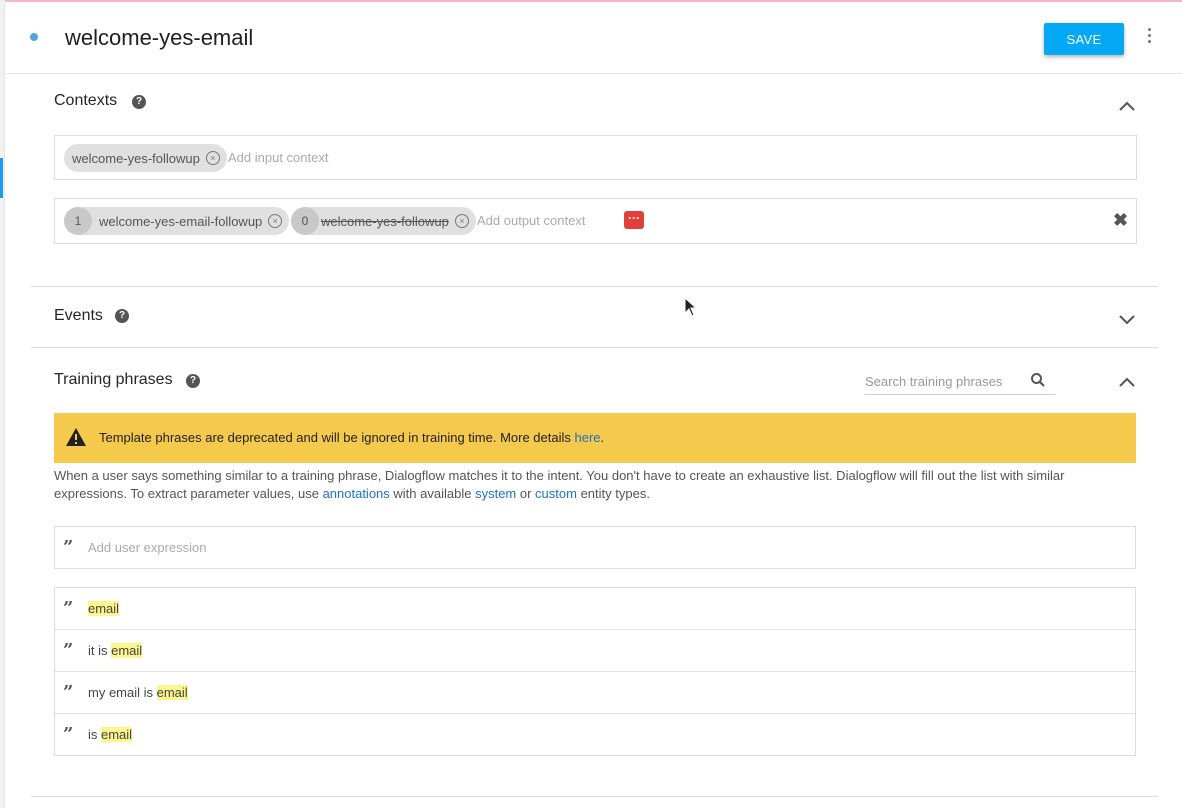 This screenshot has width=1182, height=808. Describe the element at coordinates (940, 381) in the screenshot. I see `search-input` at that location.